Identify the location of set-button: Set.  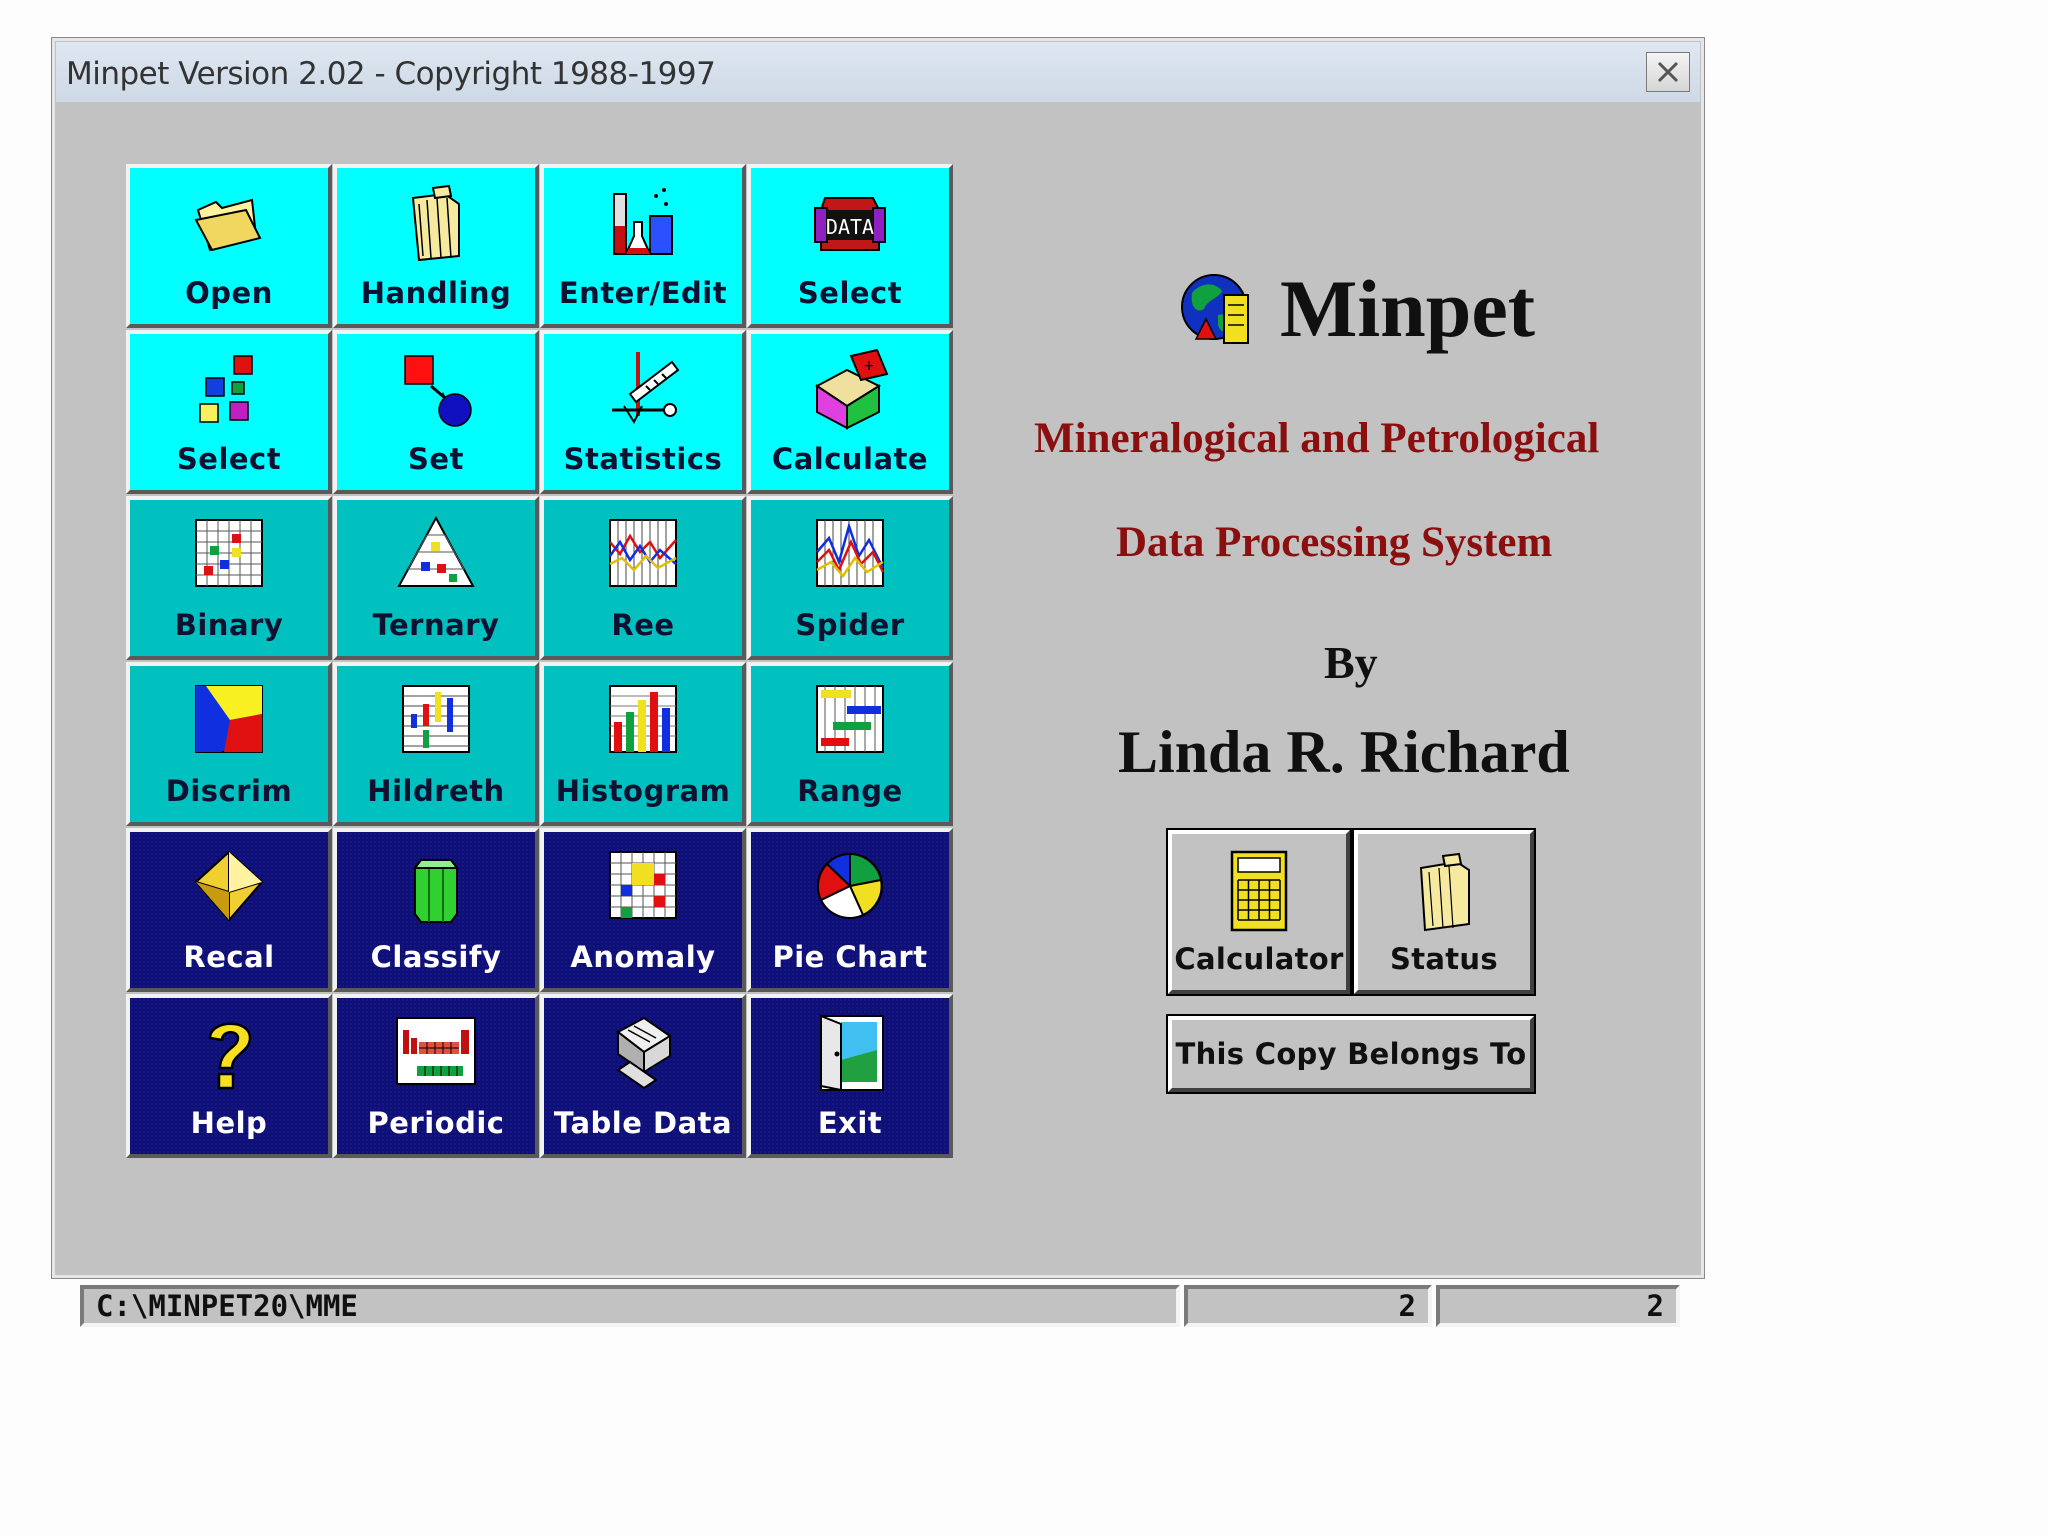
(436, 412).